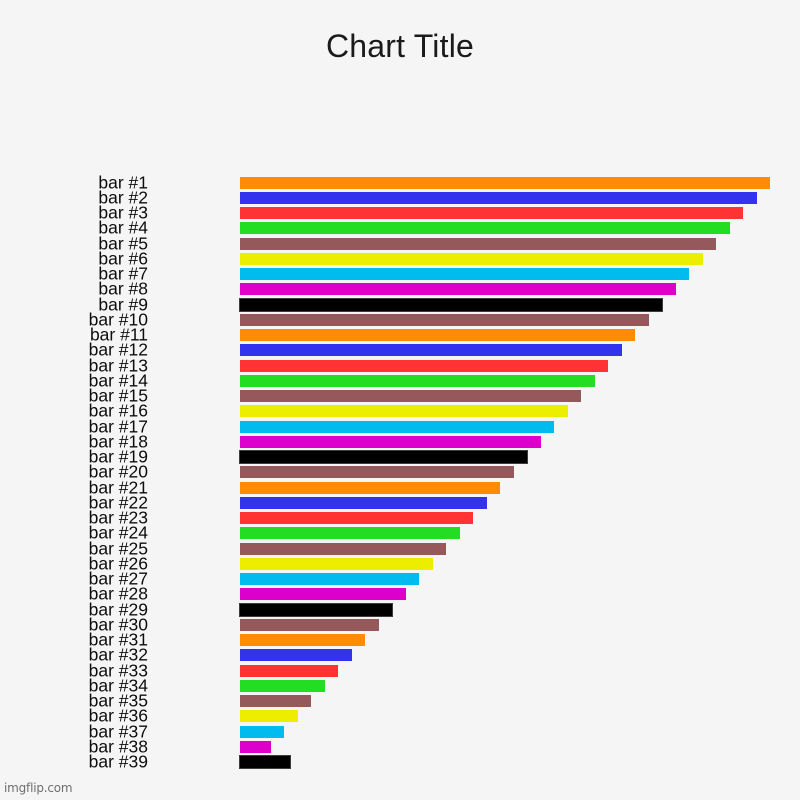  I want to click on imgflip-watermark: imgflip.com, so click(38, 788).